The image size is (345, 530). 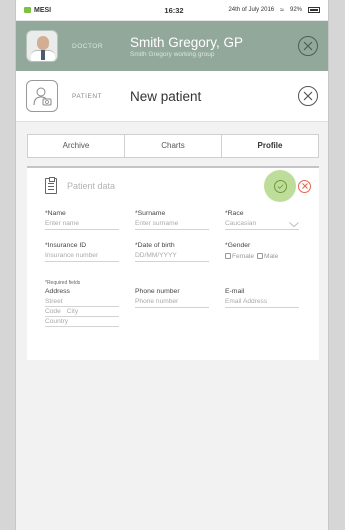 I want to click on gender-label: *Gender, so click(x=238, y=245).